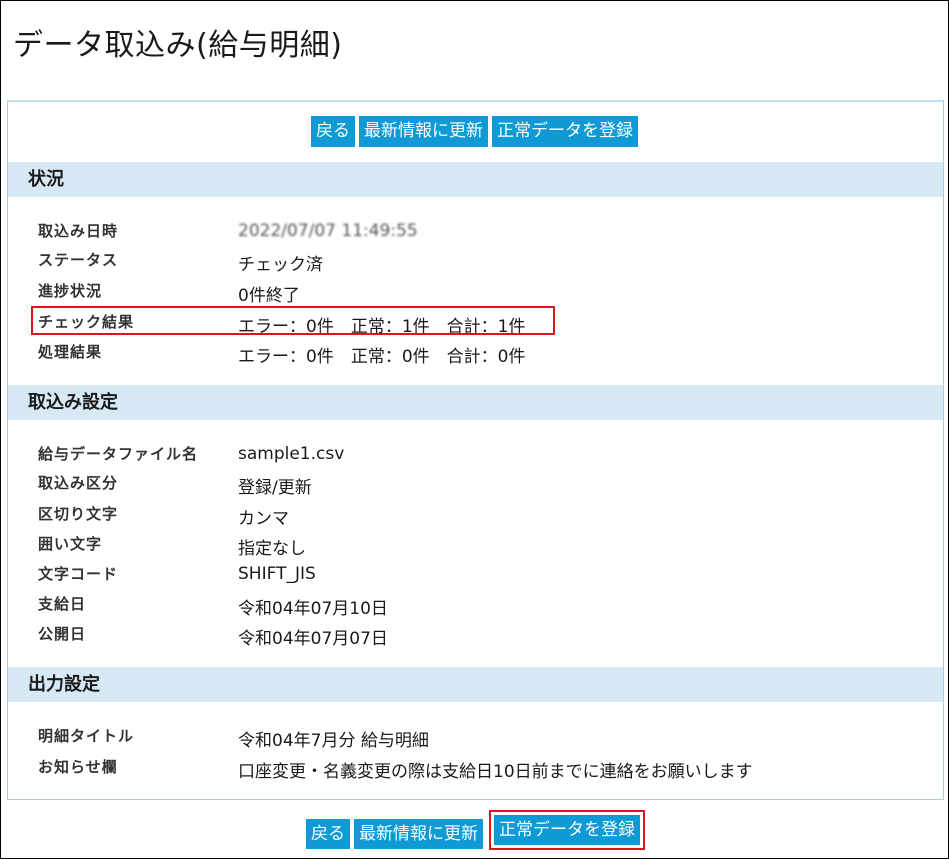  What do you see at coordinates (474, 606) in the screenshot?
I see `import-row-payment-date: 支給日 令和04年07月10日` at bounding box center [474, 606].